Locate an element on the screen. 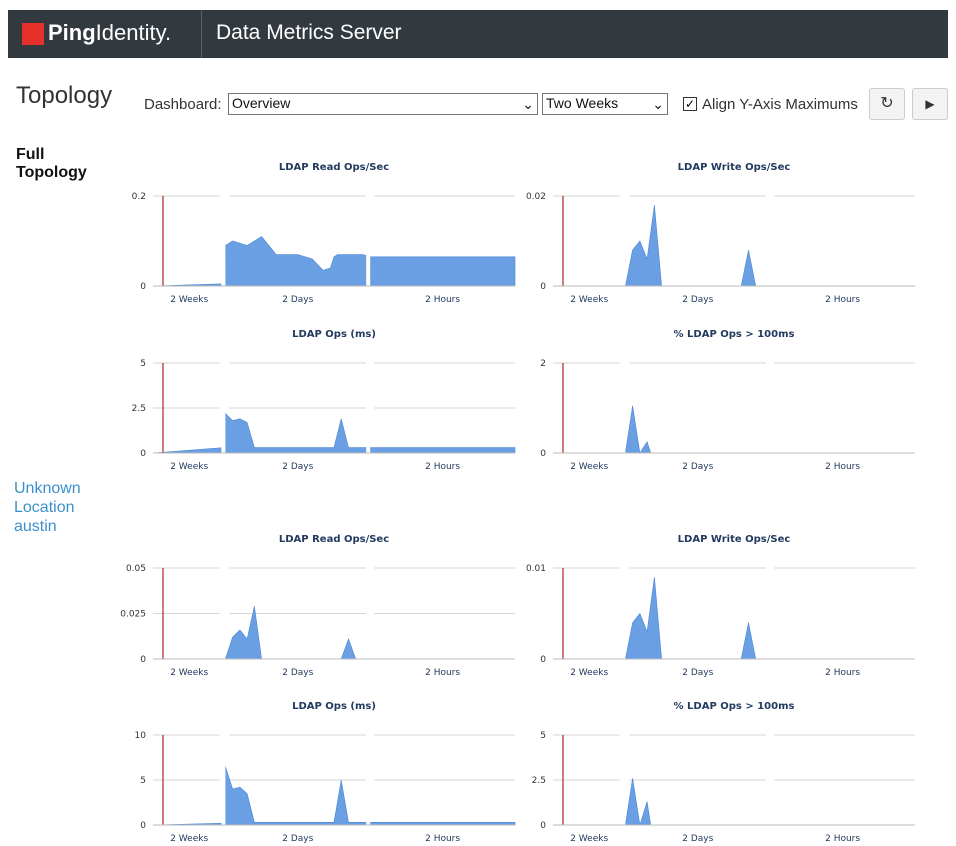 This screenshot has height=846, width=956. y-tick-label: 0.2 is located at coordinates (139, 197).